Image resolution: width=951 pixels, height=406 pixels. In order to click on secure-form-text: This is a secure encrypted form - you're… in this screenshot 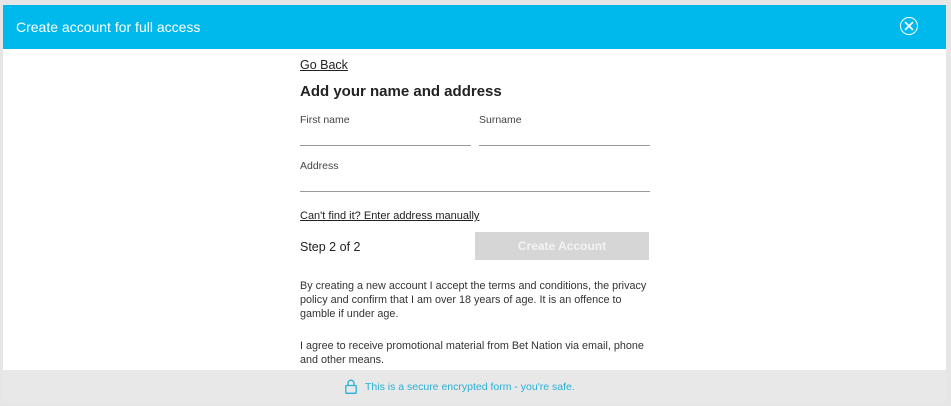, I will do `click(470, 386)`.